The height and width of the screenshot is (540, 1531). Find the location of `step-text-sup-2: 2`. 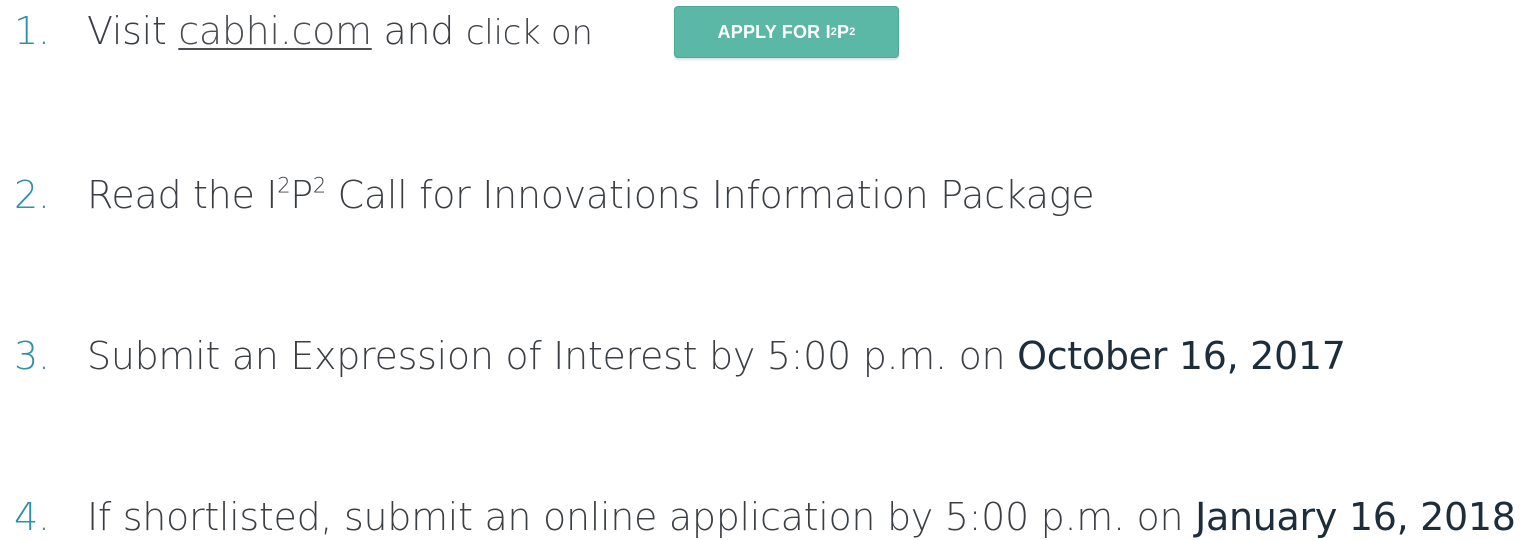

step-text-sup-2: 2 is located at coordinates (319, 185).